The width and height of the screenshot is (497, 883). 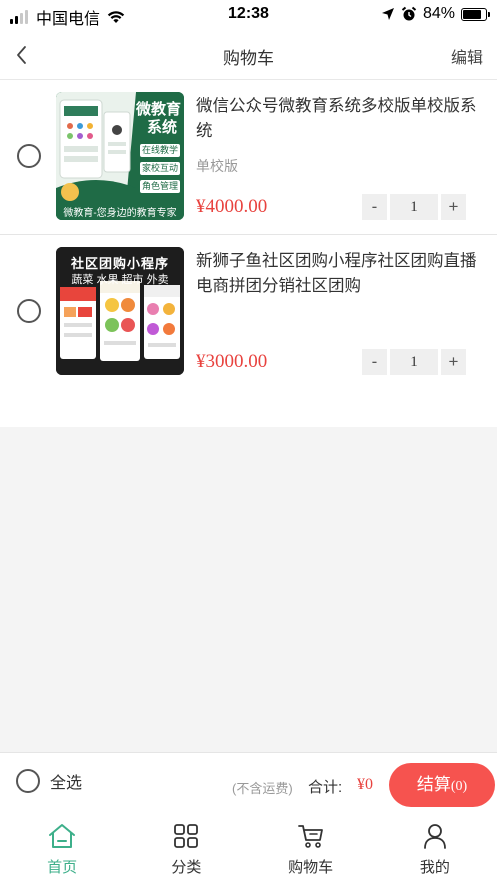 What do you see at coordinates (433, 784) in the screenshot?
I see `checkout-label: 结算` at bounding box center [433, 784].